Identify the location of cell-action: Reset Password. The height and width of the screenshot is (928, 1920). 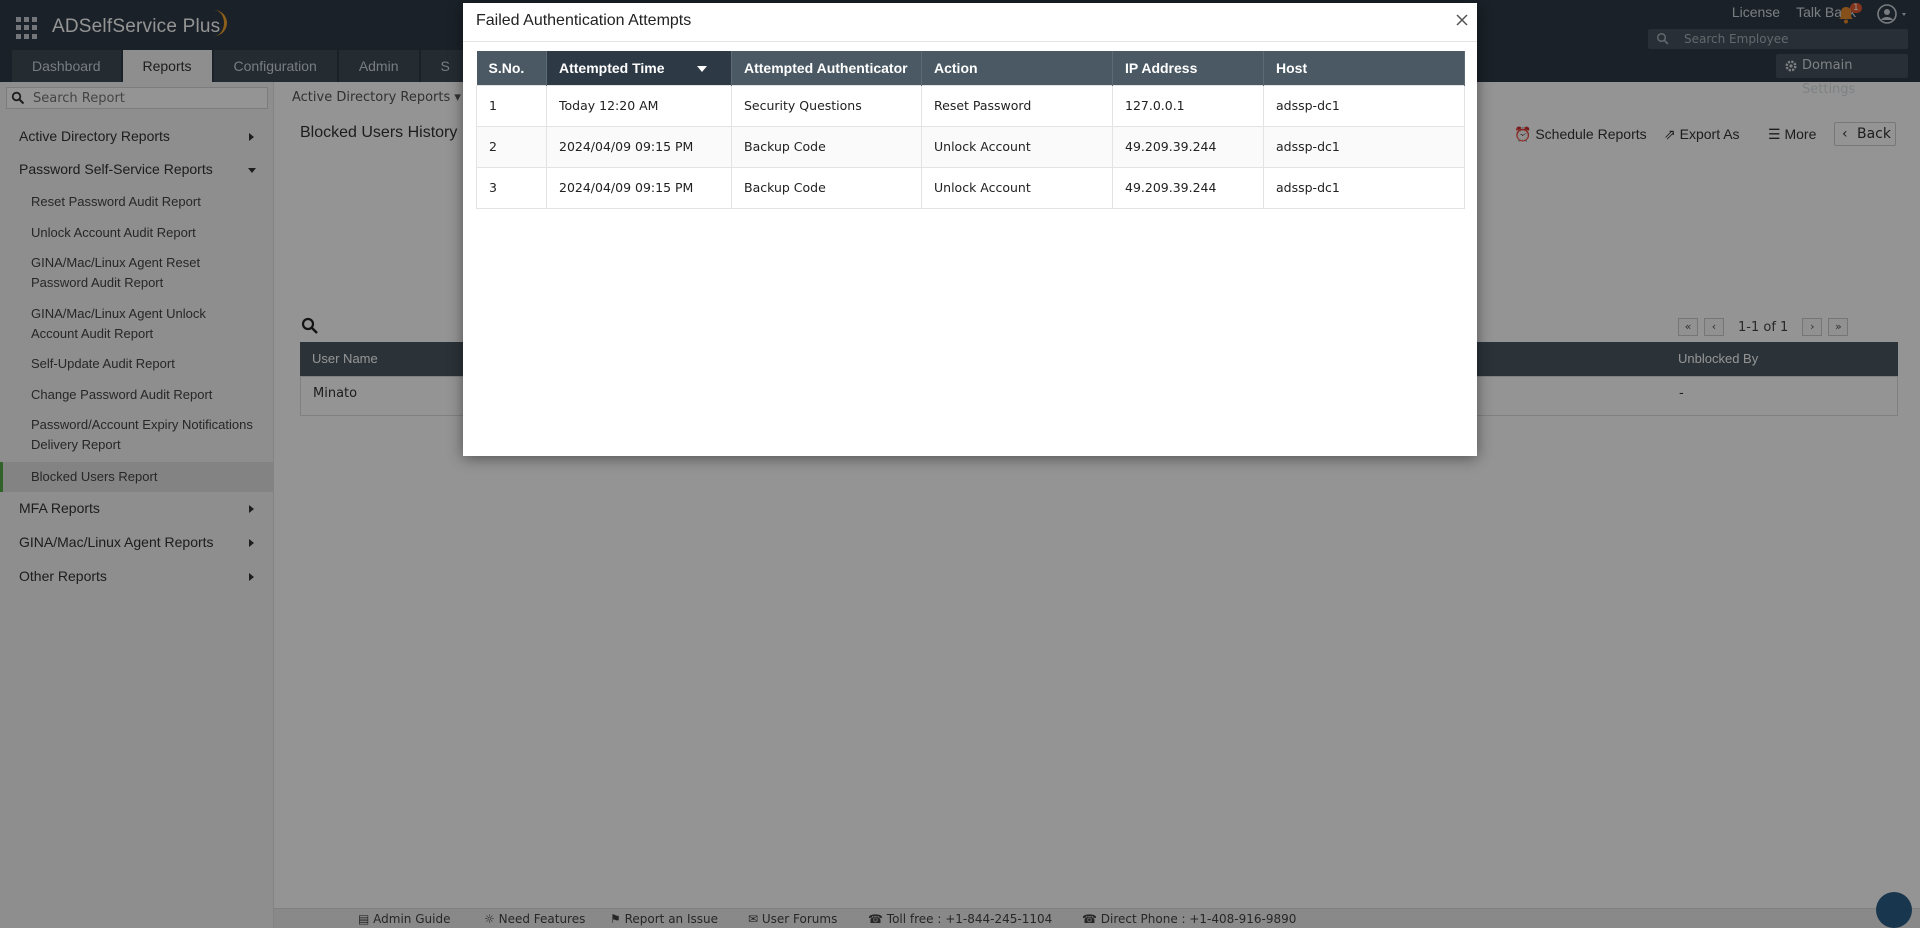
(1017, 105).